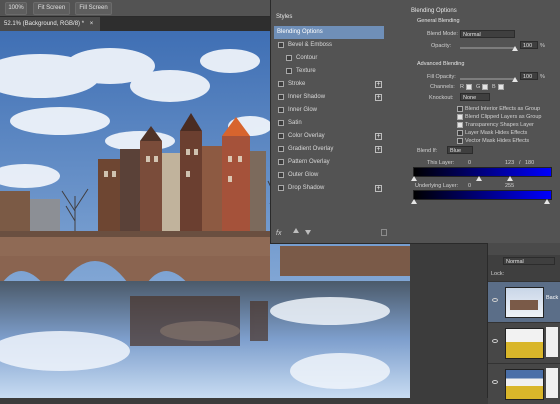  What do you see at coordinates (329, 45) in the screenshot?
I see `style-item-bevel-emboss: Bevel & Emboss` at bounding box center [329, 45].